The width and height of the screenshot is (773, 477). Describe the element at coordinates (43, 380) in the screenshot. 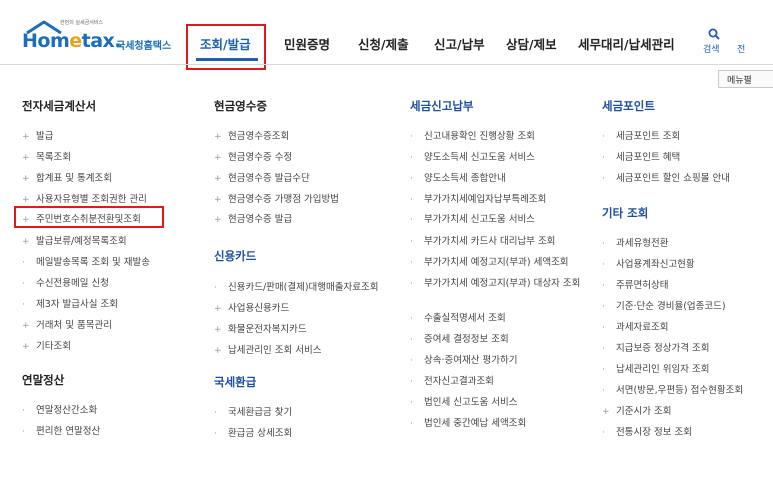

I see `section-title-year-end-settlement: 연말정산` at that location.